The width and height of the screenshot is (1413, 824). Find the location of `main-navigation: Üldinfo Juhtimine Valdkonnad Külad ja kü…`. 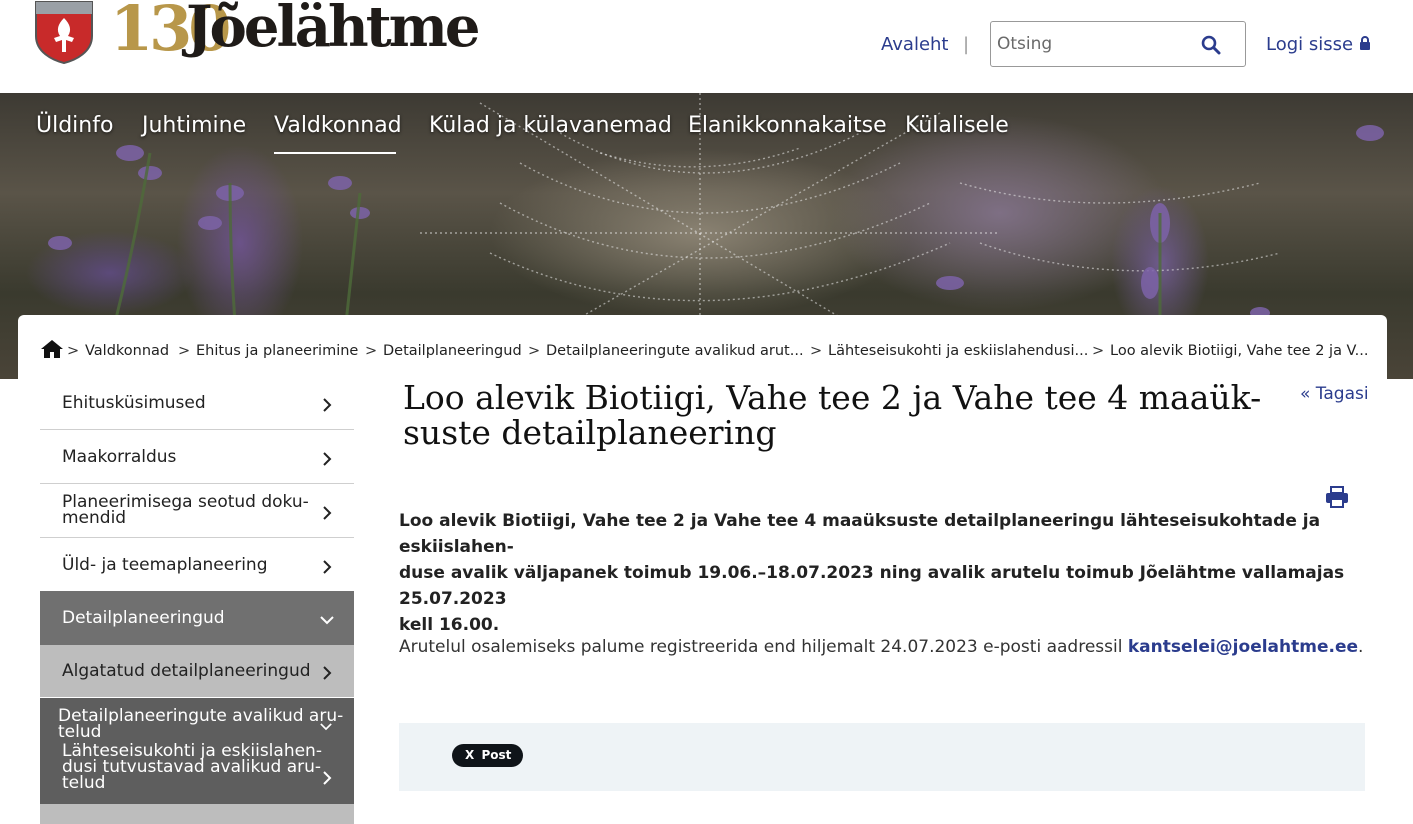

main-navigation: Üldinfo Juhtimine Valdkonnad Külad ja kü… is located at coordinates (706, 128).